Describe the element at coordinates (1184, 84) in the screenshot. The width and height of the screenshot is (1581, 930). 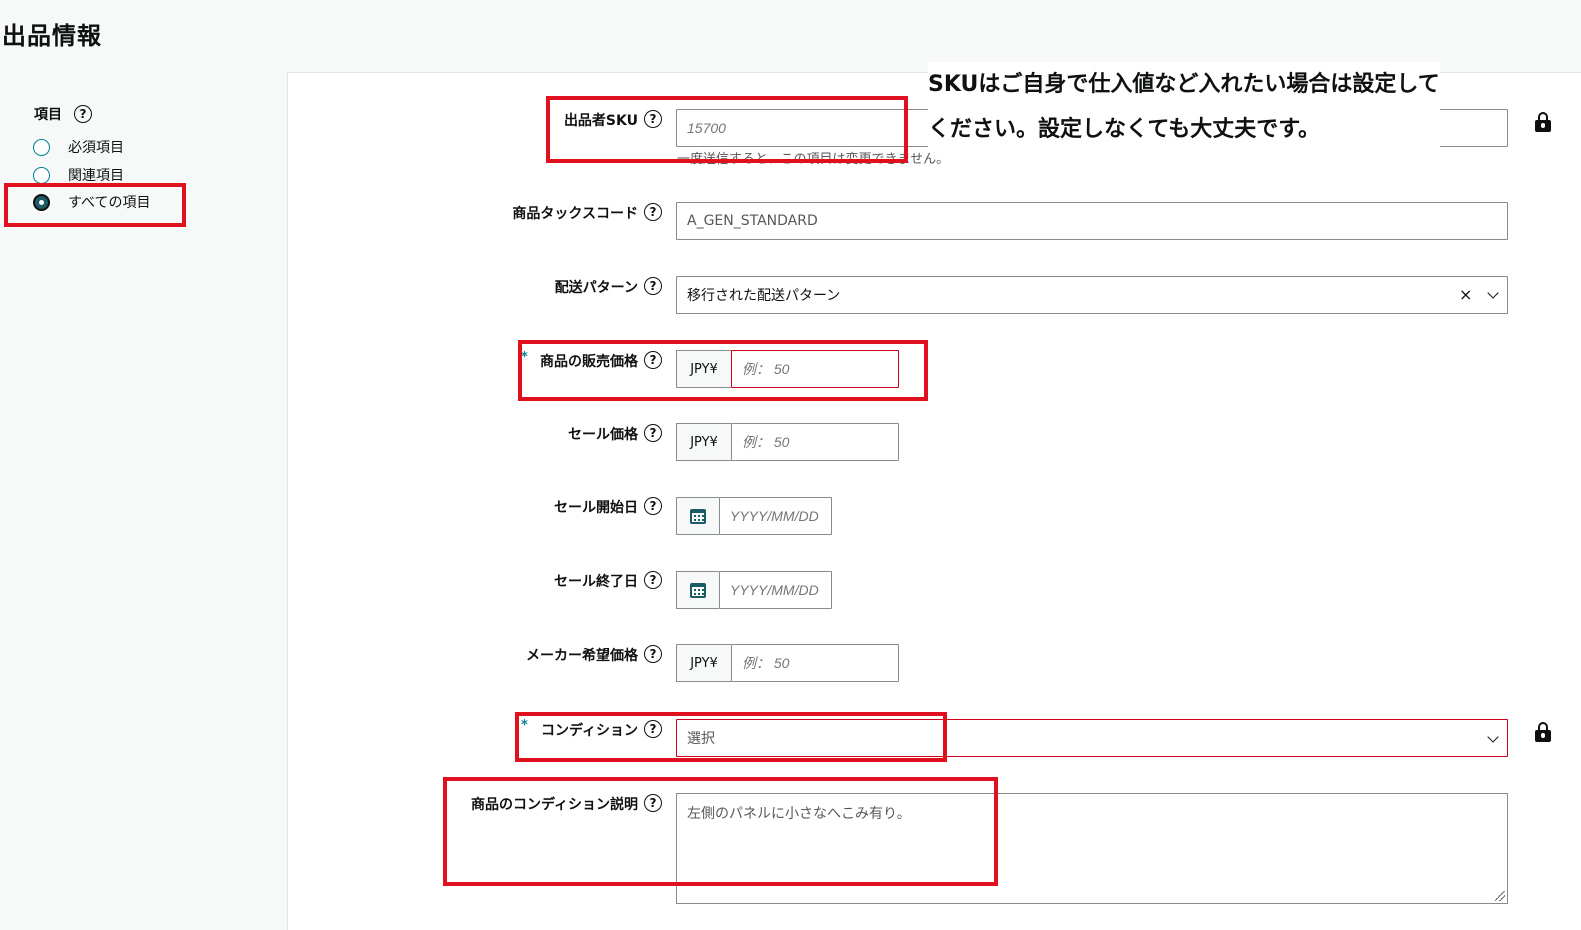
I see `annotation-line-1: SKUはご自身で仕入値など入れたい場合は設定して` at that location.